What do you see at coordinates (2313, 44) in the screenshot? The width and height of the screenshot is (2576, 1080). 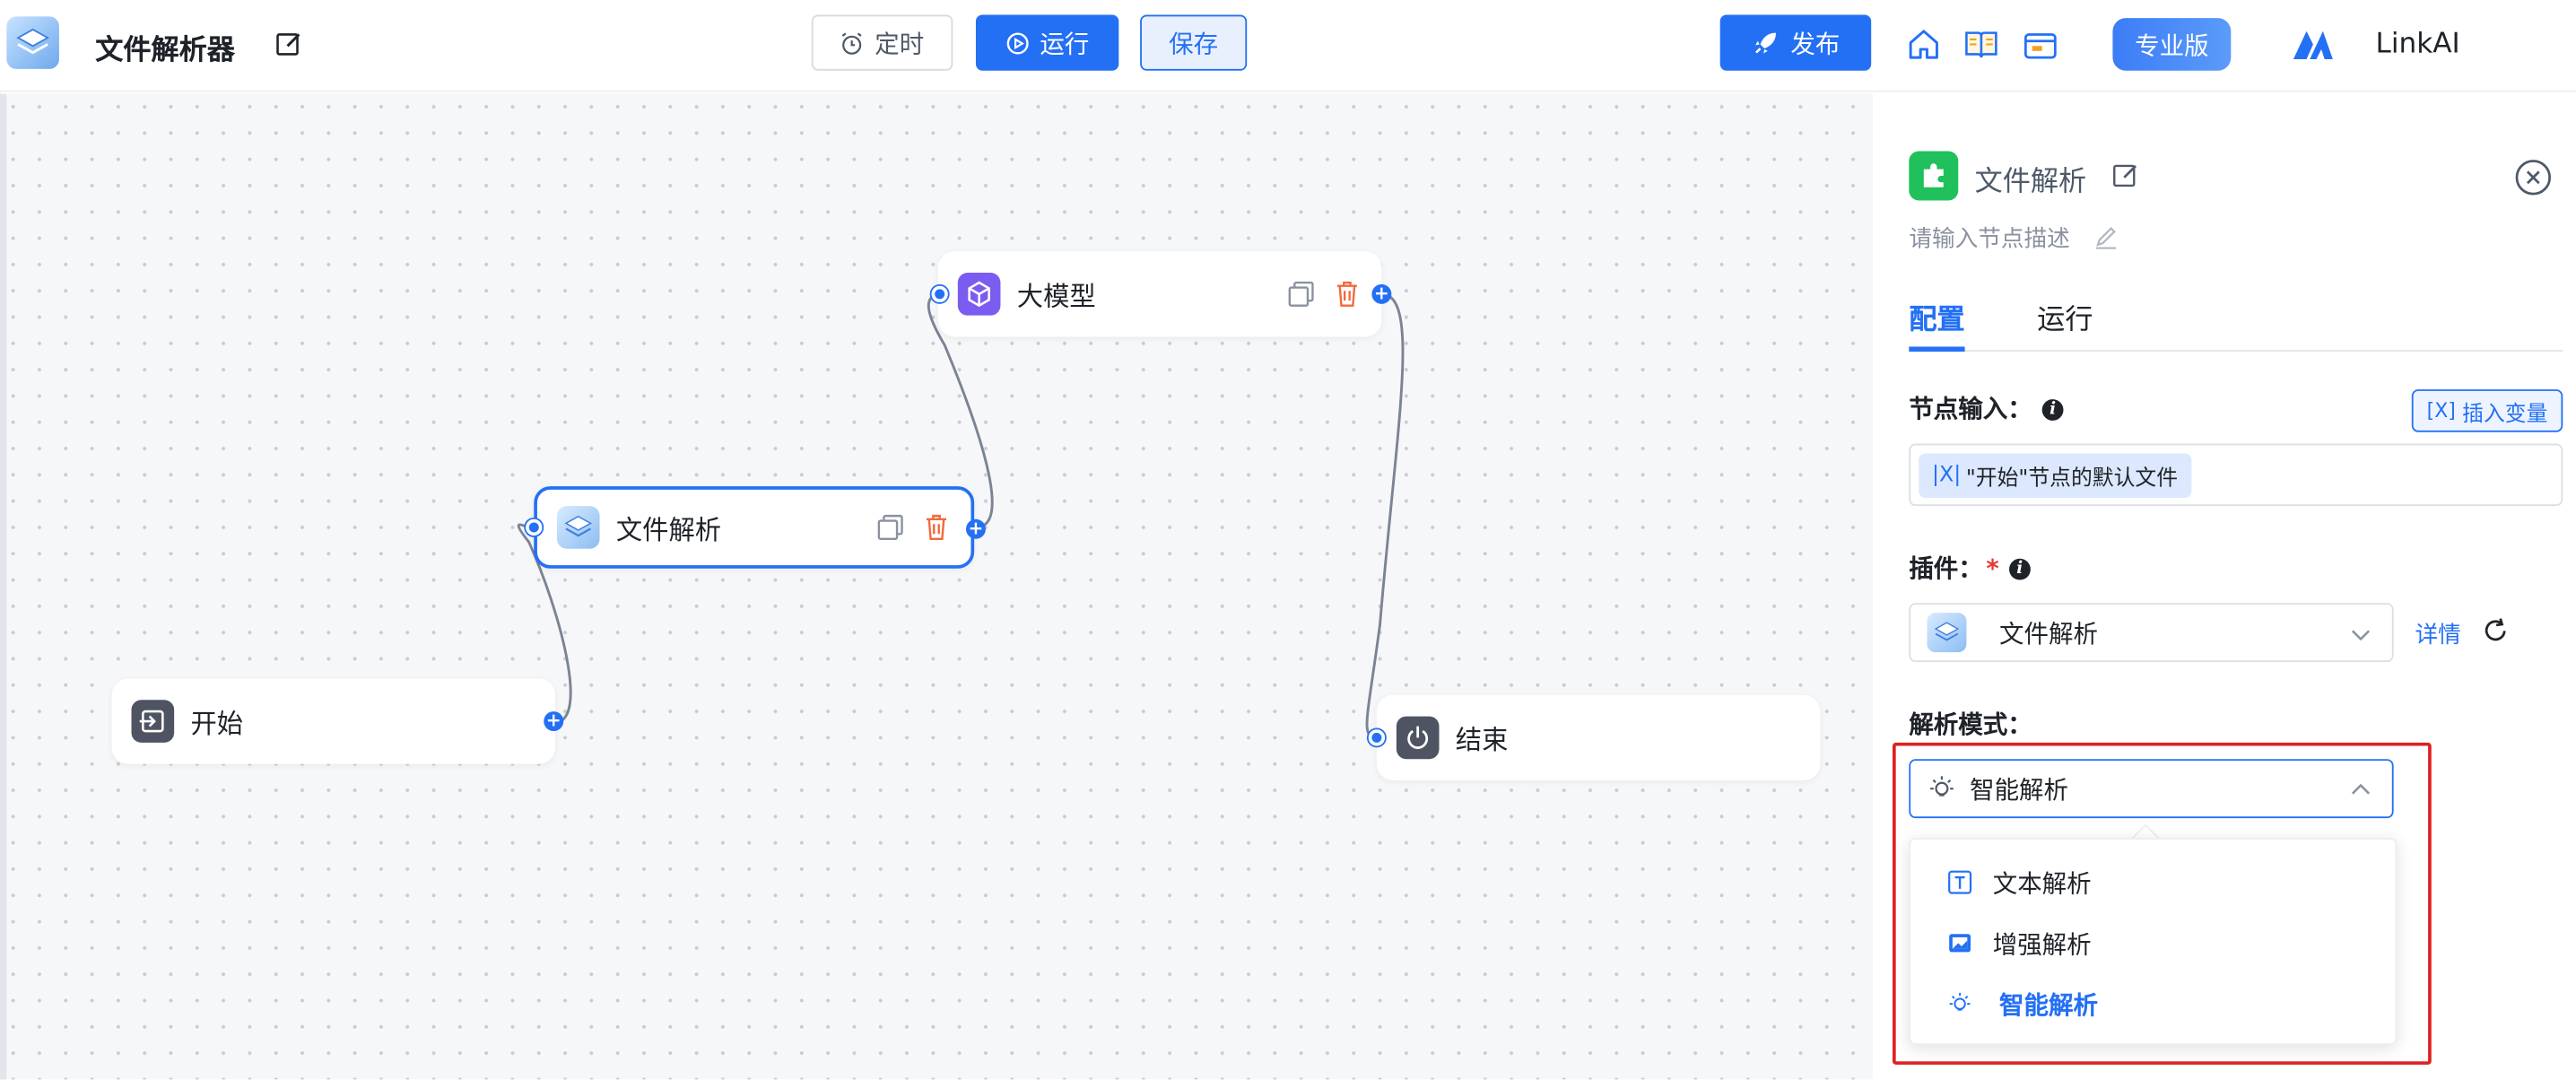 I see `linkai-logo-icon` at bounding box center [2313, 44].